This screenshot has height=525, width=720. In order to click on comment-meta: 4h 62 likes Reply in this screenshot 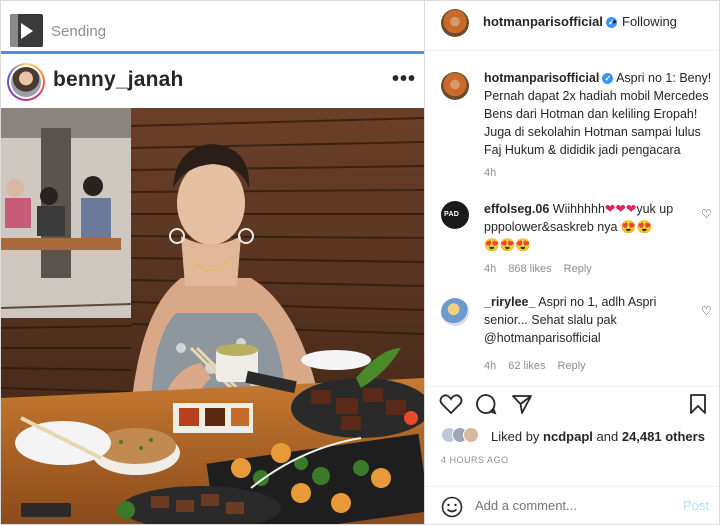, I will do `click(535, 366)`.